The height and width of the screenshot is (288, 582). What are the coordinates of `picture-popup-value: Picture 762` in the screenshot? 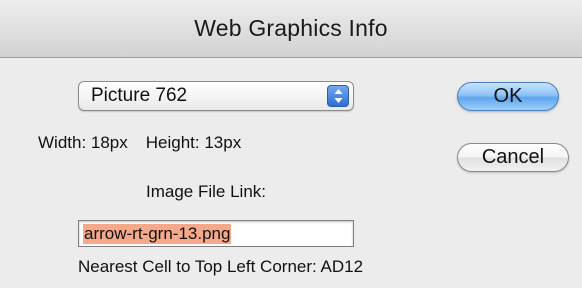 It's located at (139, 95).